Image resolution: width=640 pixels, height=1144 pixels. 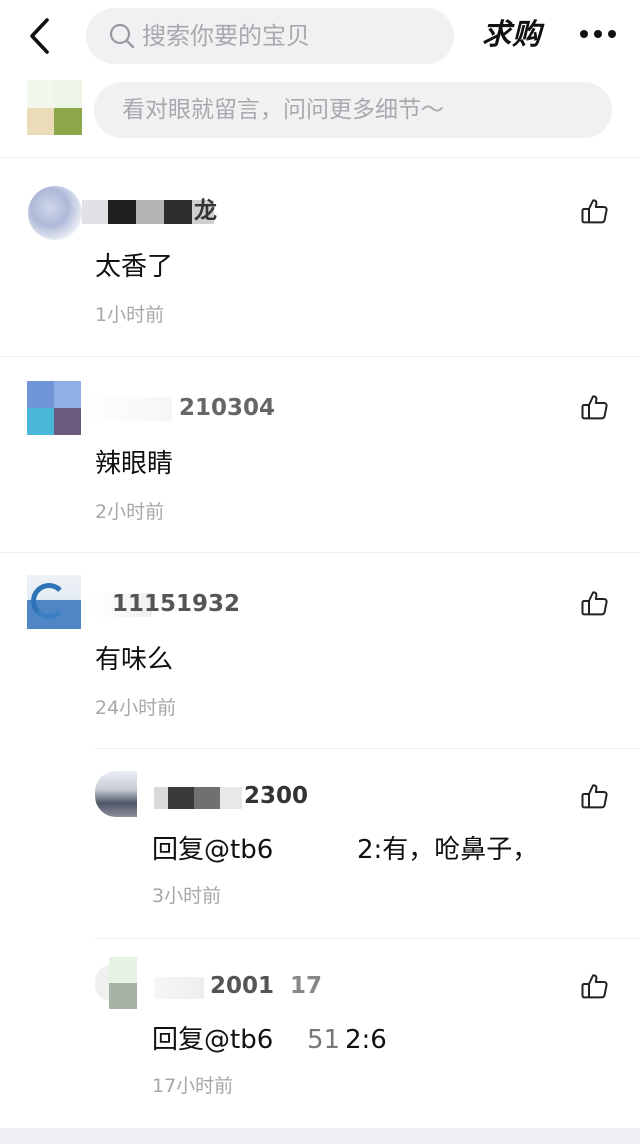 I want to click on my-avatar, so click(x=54, y=107).